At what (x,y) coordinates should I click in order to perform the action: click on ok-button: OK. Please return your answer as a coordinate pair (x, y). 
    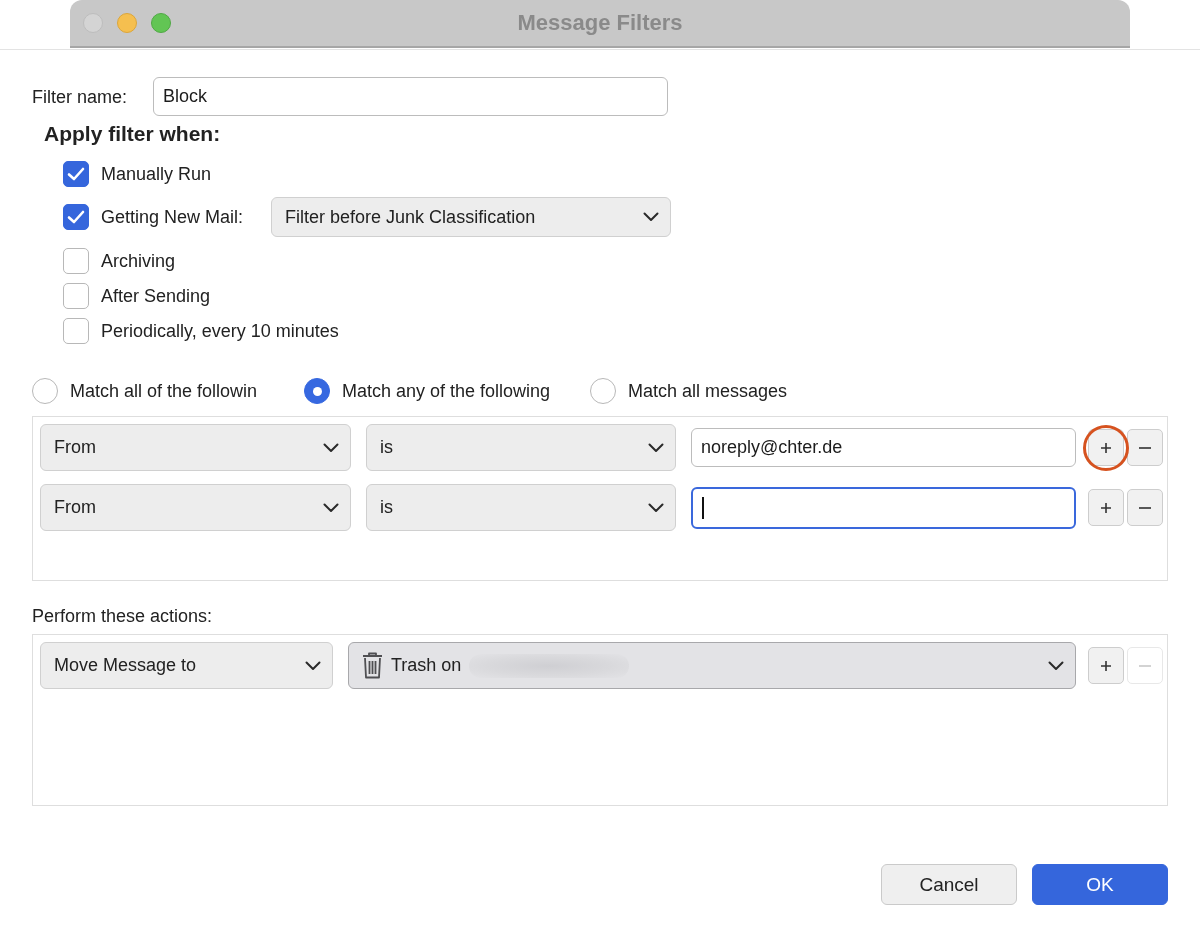
    Looking at the image, I should click on (1100, 884).